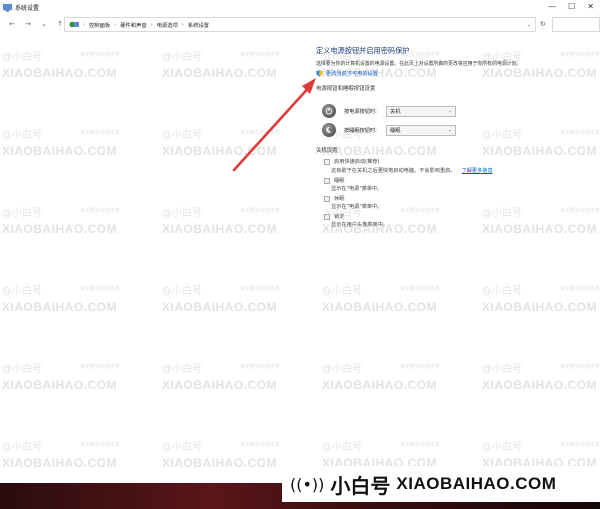 The height and width of the screenshot is (509, 600). What do you see at coordinates (450, 130) in the screenshot?
I see `chevron-down-icon: ⌄` at bounding box center [450, 130].